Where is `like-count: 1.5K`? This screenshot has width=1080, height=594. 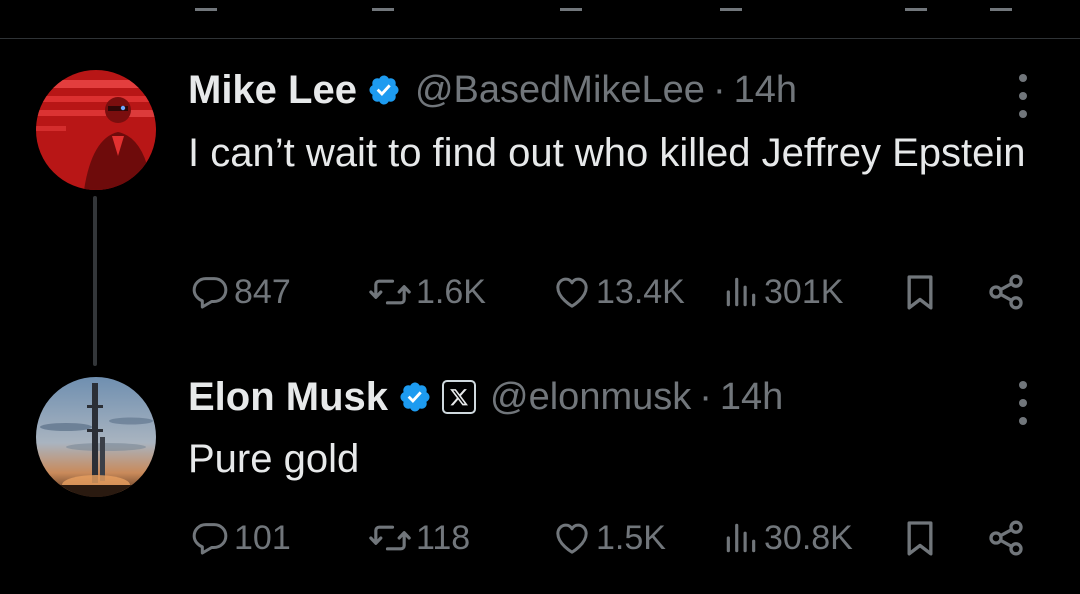
like-count: 1.5K is located at coordinates (631, 537).